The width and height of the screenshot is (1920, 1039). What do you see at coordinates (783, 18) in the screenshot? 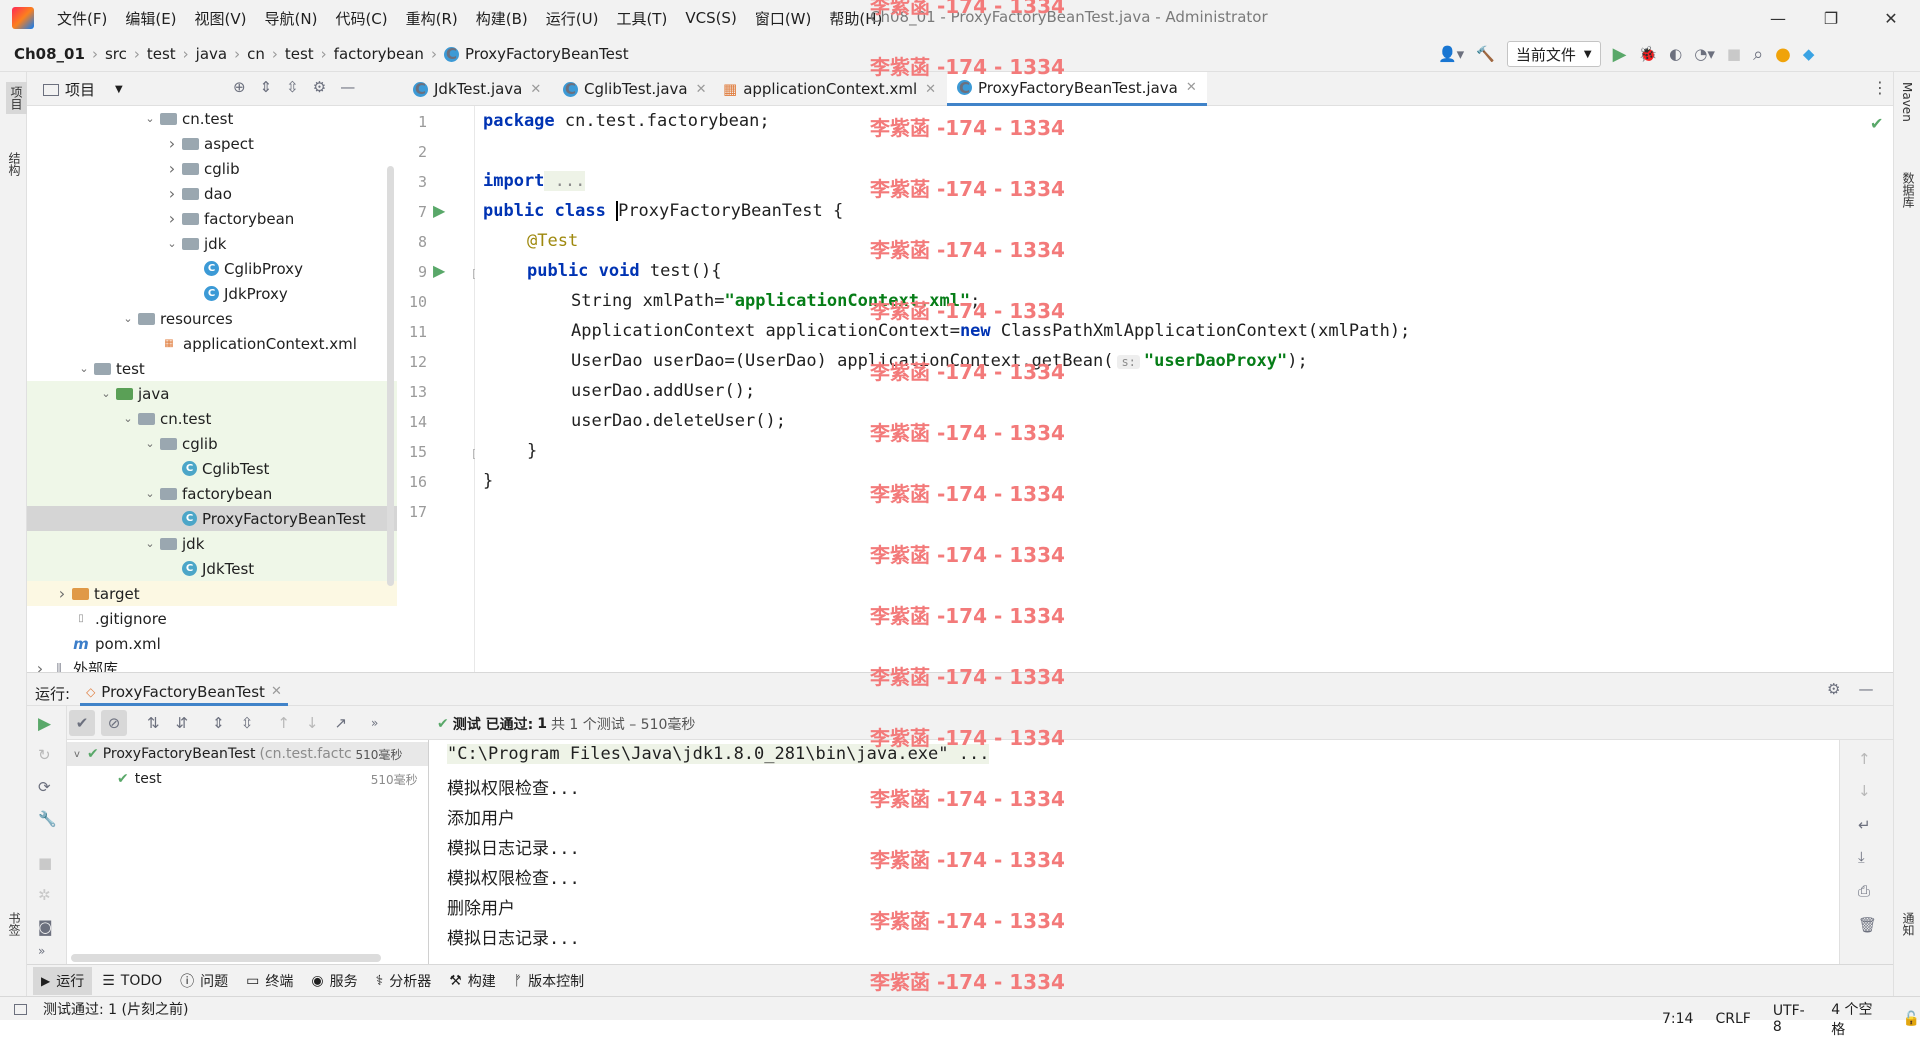
I see `menu-window: 窗口(W)` at bounding box center [783, 18].